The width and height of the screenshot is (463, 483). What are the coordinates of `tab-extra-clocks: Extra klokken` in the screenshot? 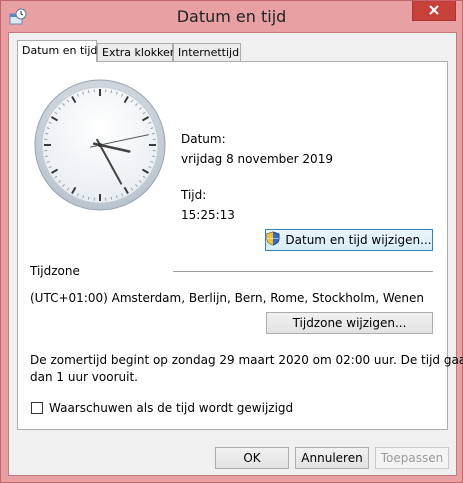 It's located at (137, 52).